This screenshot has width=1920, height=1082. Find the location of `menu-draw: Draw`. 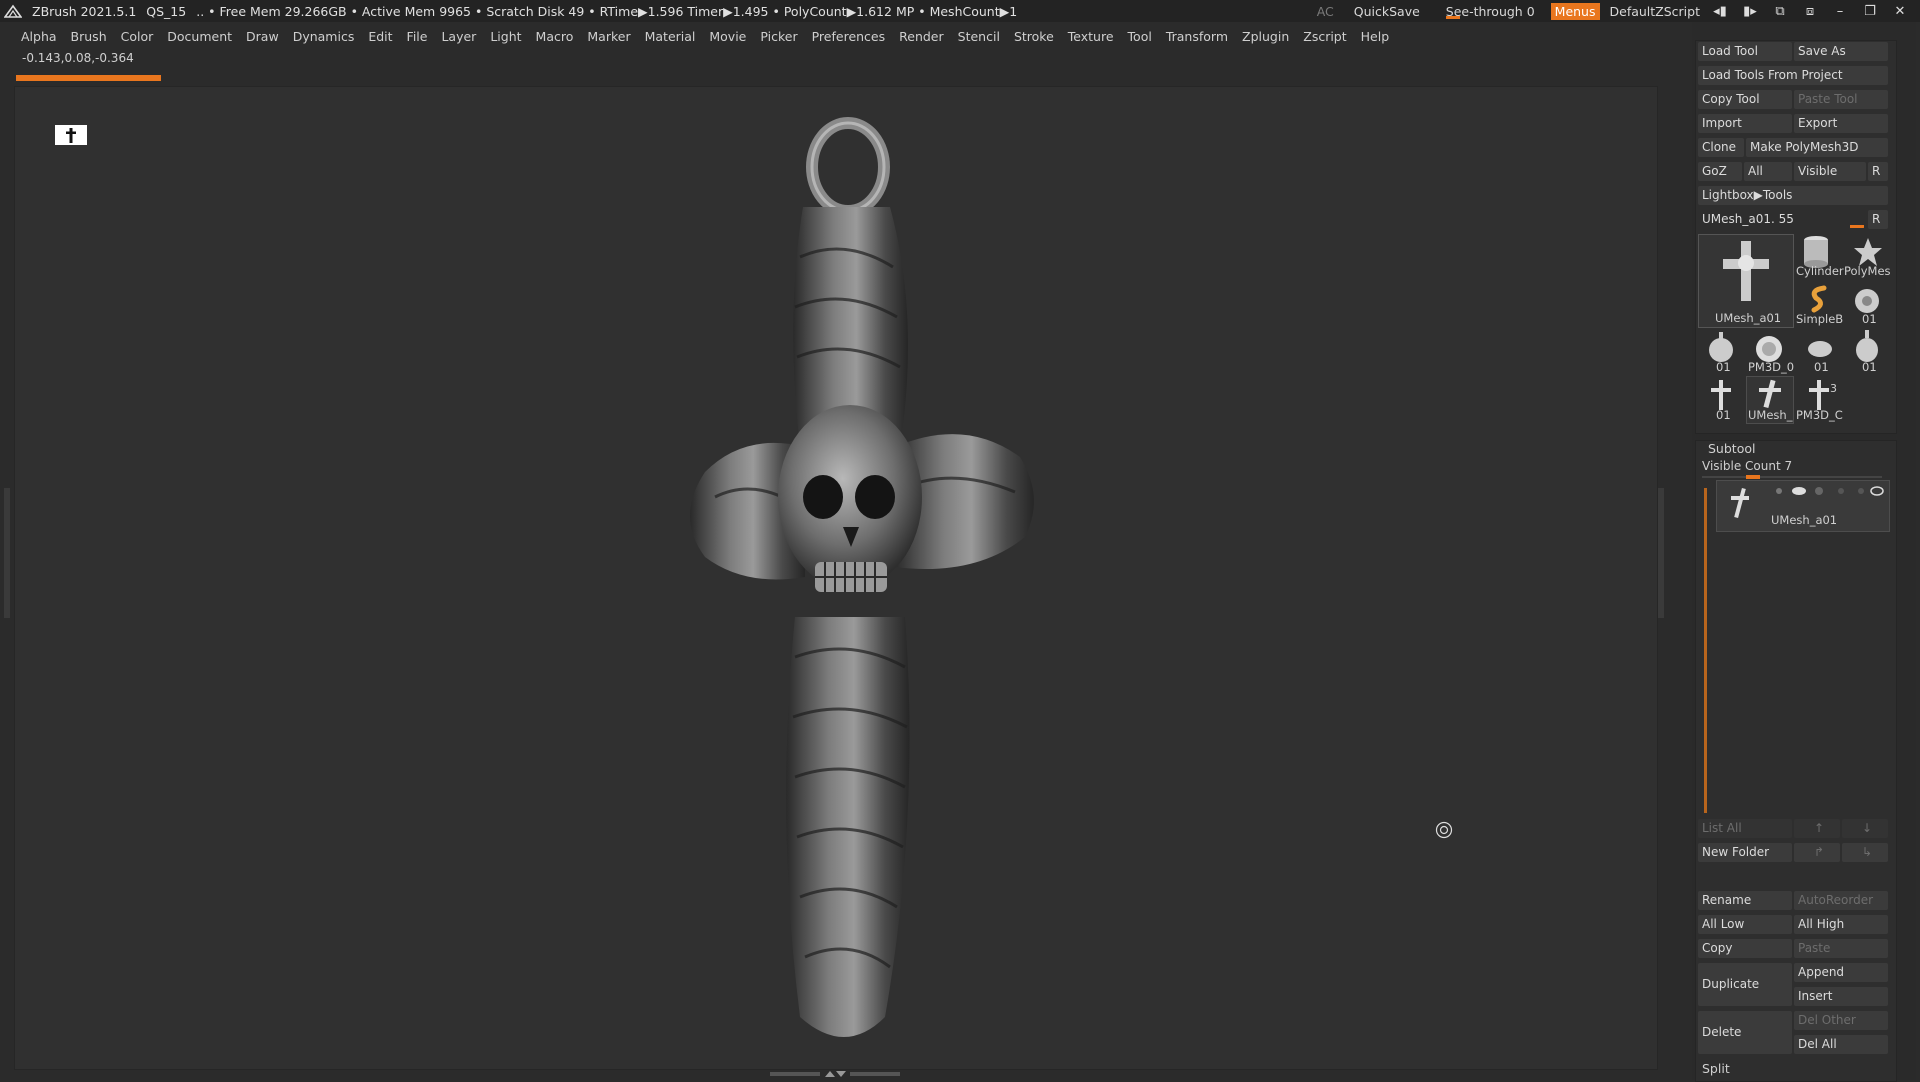

menu-draw: Draw is located at coordinates (262, 36).